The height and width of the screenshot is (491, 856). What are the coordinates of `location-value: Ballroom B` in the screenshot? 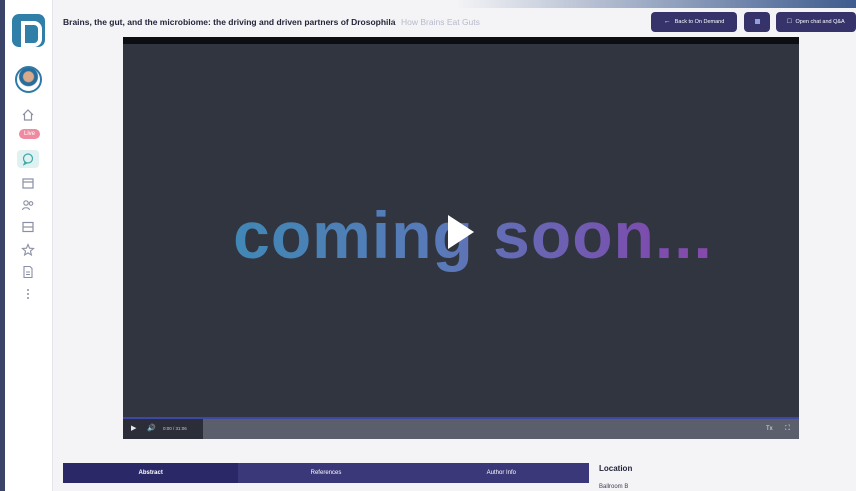 It's located at (614, 487).